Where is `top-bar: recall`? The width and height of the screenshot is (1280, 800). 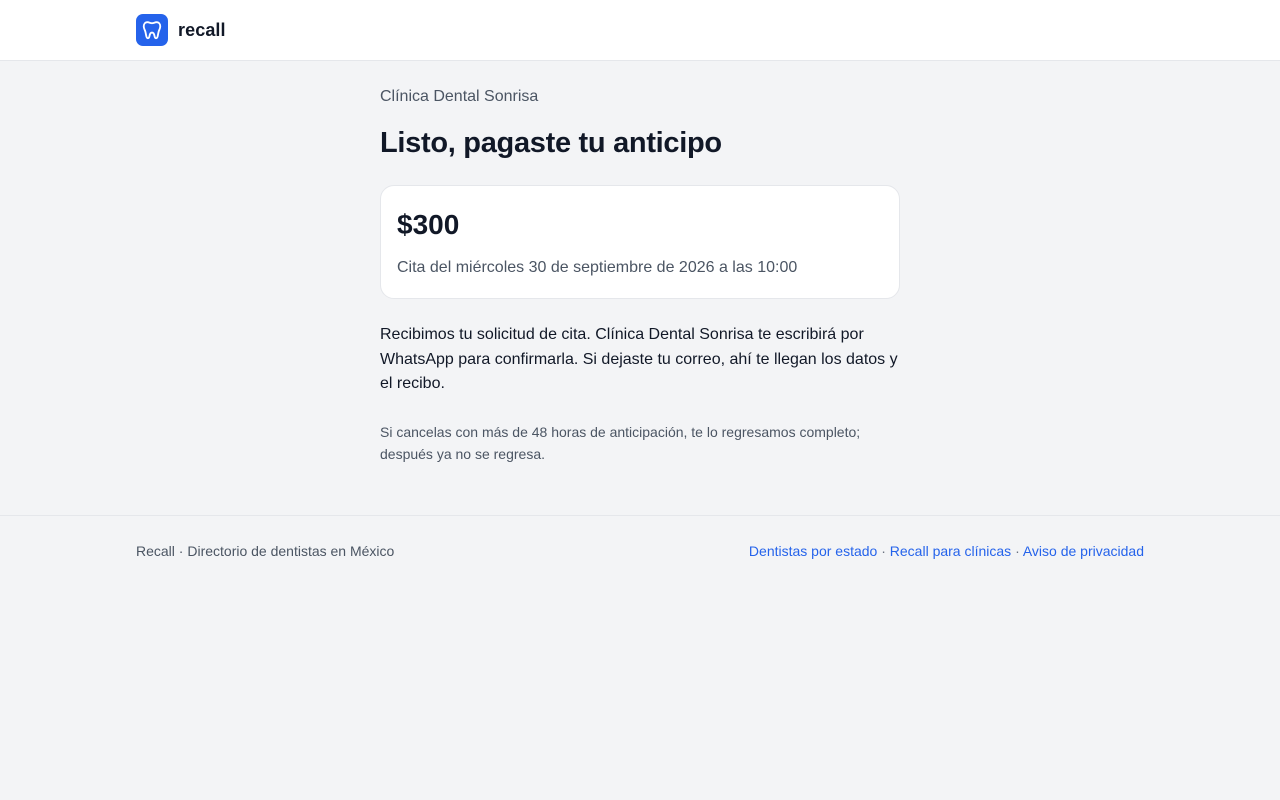 top-bar: recall is located at coordinates (640, 30).